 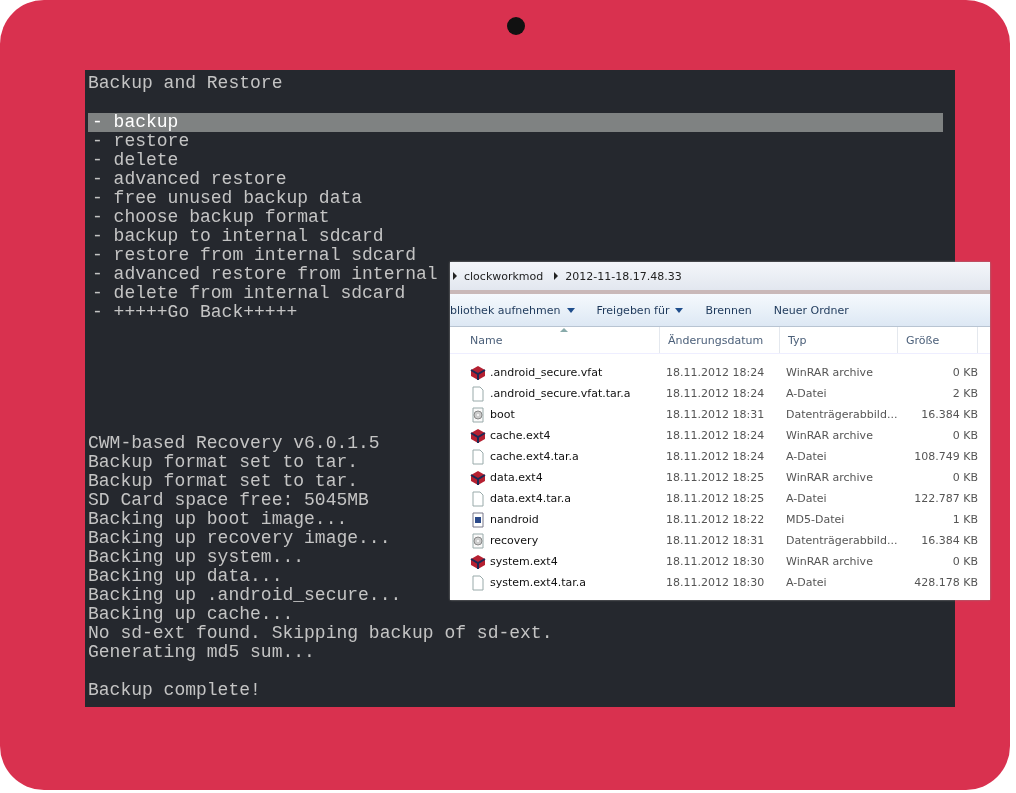 I want to click on file-name: .android_secure.vfat, so click(x=546, y=372).